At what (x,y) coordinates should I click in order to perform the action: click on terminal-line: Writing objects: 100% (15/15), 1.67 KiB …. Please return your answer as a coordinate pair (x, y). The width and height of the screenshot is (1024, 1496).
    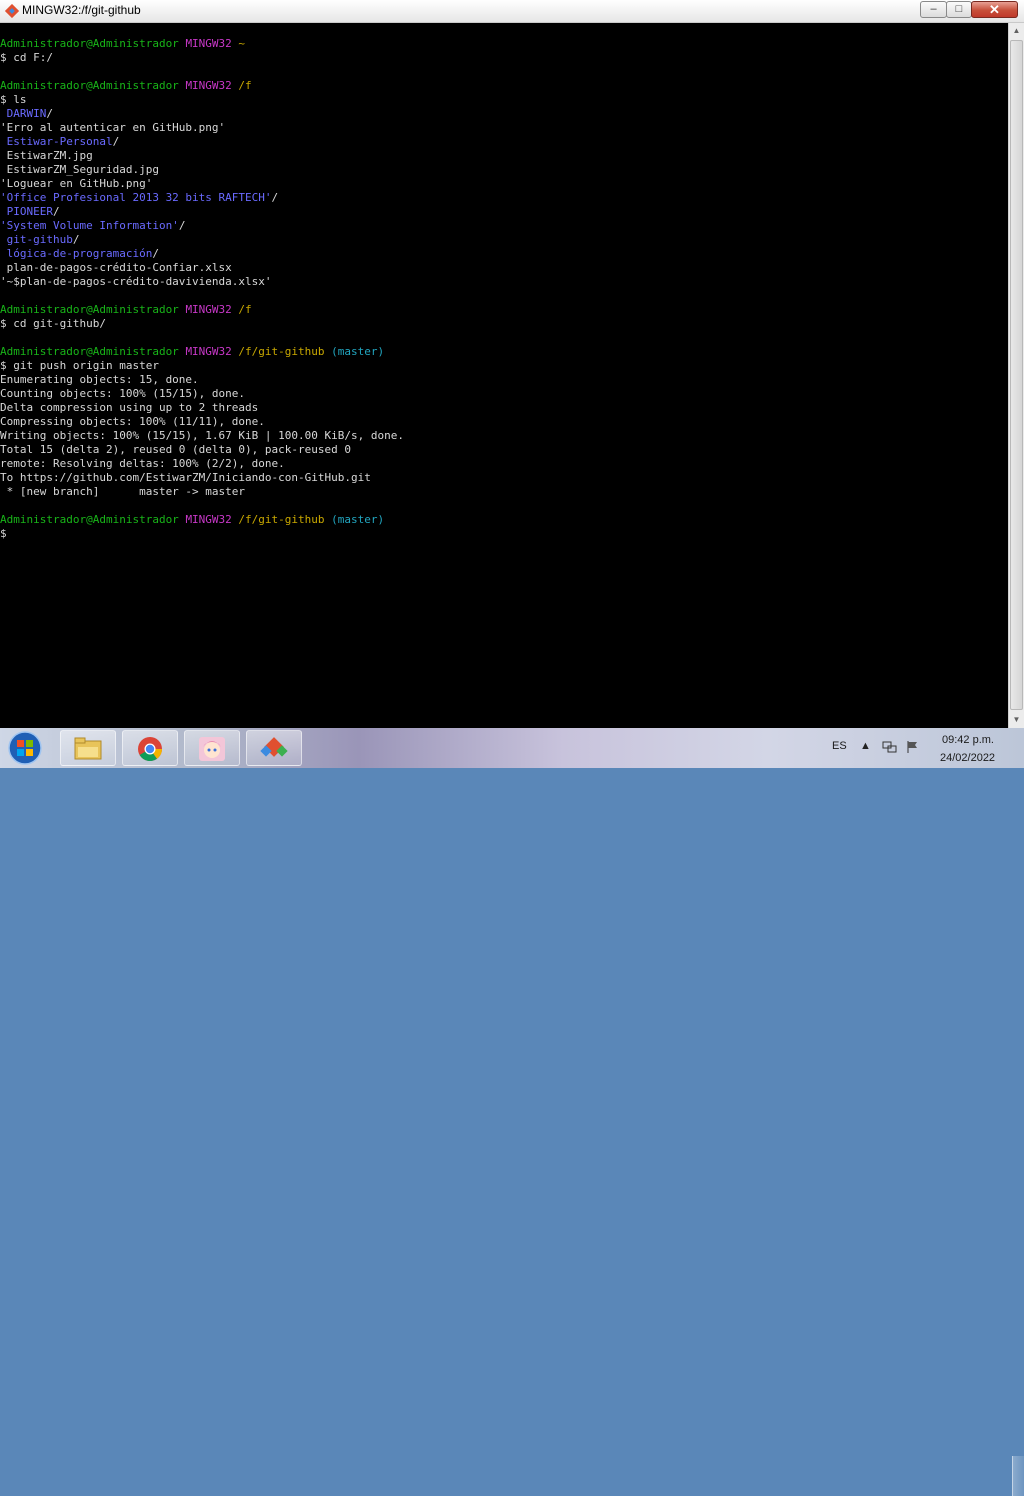
    Looking at the image, I should click on (504, 436).